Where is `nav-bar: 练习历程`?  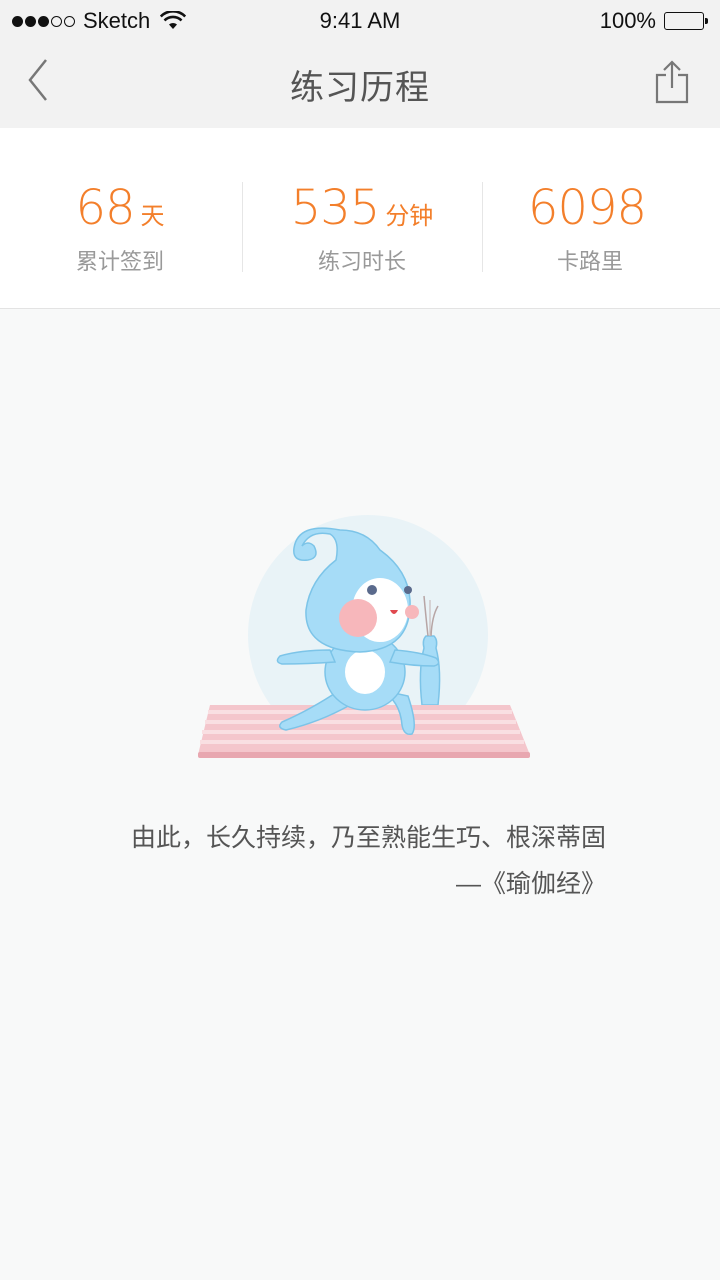
nav-bar: 练习历程 is located at coordinates (360, 84).